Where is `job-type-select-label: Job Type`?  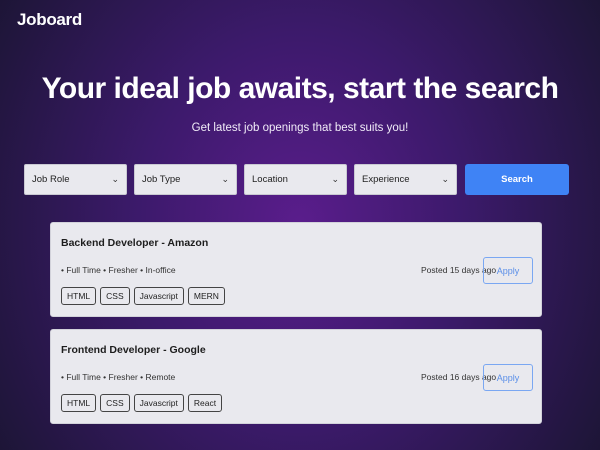 job-type-select-label: Job Type is located at coordinates (161, 179).